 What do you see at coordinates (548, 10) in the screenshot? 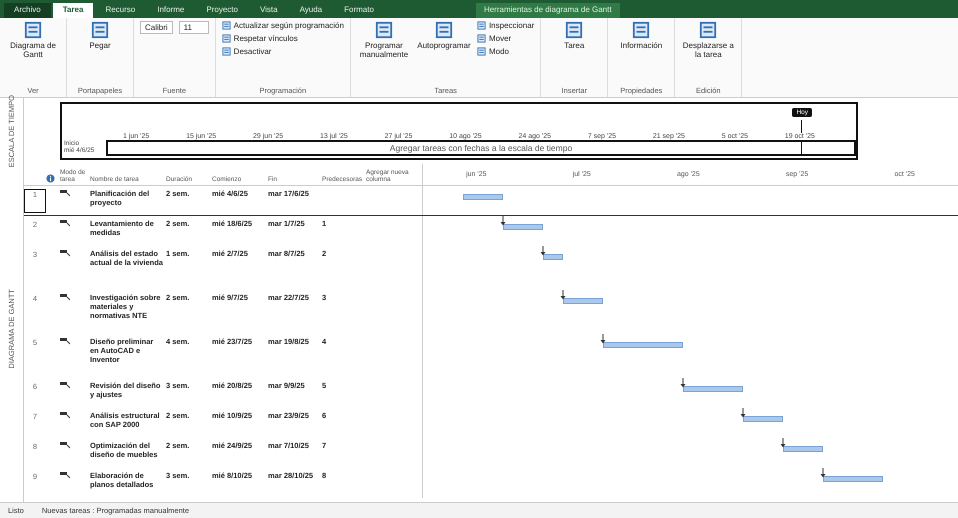
I see `context-tab-label: Herramientas de diagrama de Gantt` at bounding box center [548, 10].